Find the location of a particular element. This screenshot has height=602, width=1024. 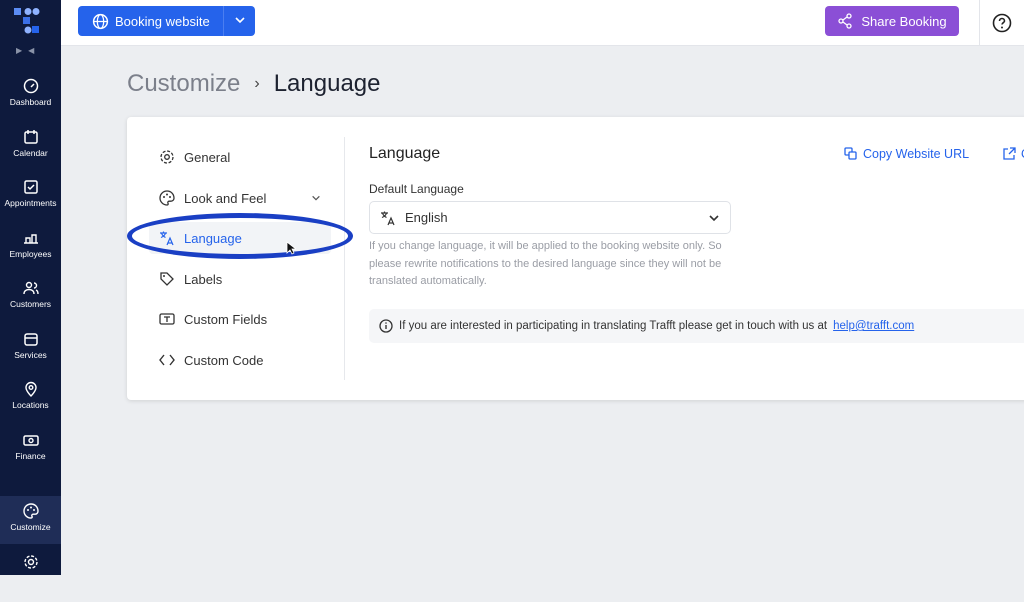

sidebar-item-label: Dashboard is located at coordinates (30, 102).